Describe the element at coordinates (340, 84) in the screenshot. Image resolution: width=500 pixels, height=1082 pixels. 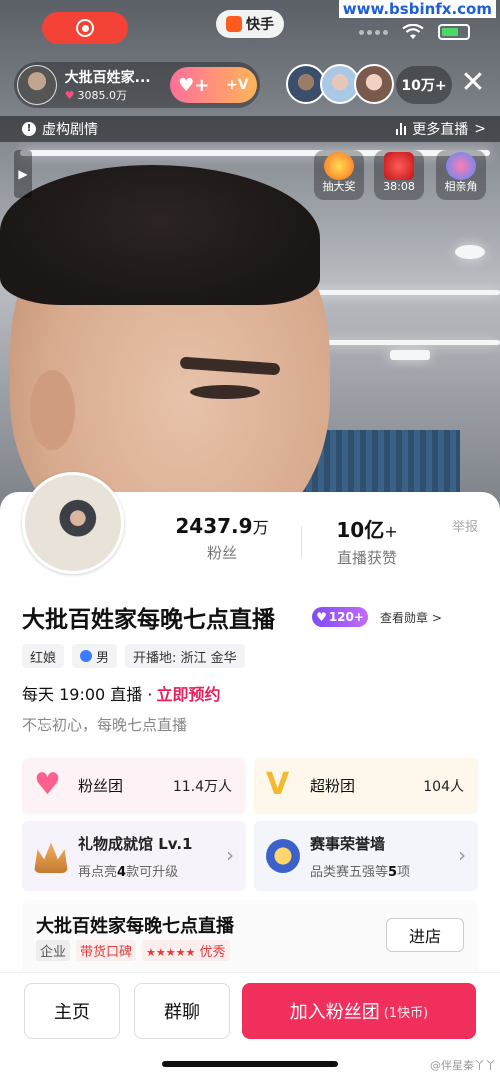
I see `top-viewers` at that location.